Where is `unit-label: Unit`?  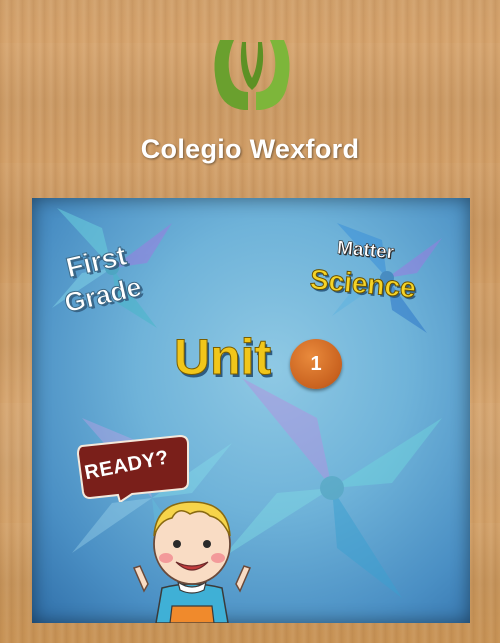 unit-label: Unit is located at coordinates (222, 357).